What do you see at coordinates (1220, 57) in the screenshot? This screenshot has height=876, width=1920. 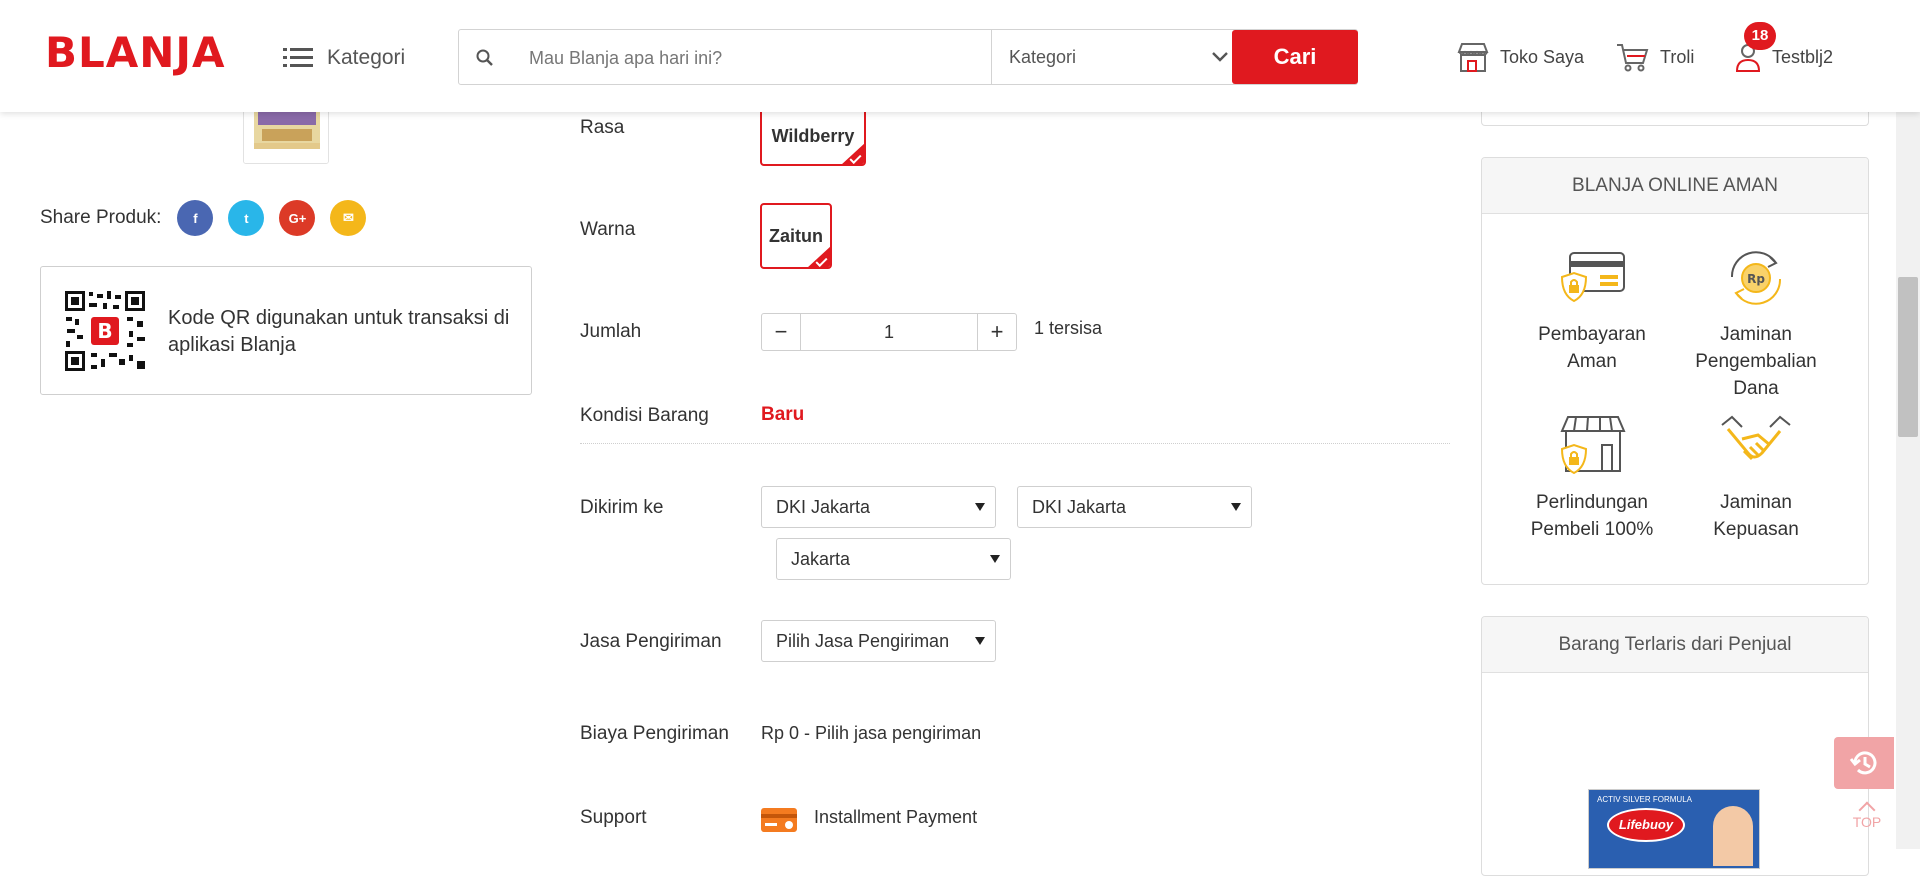 I see `chevron-down-icon` at bounding box center [1220, 57].